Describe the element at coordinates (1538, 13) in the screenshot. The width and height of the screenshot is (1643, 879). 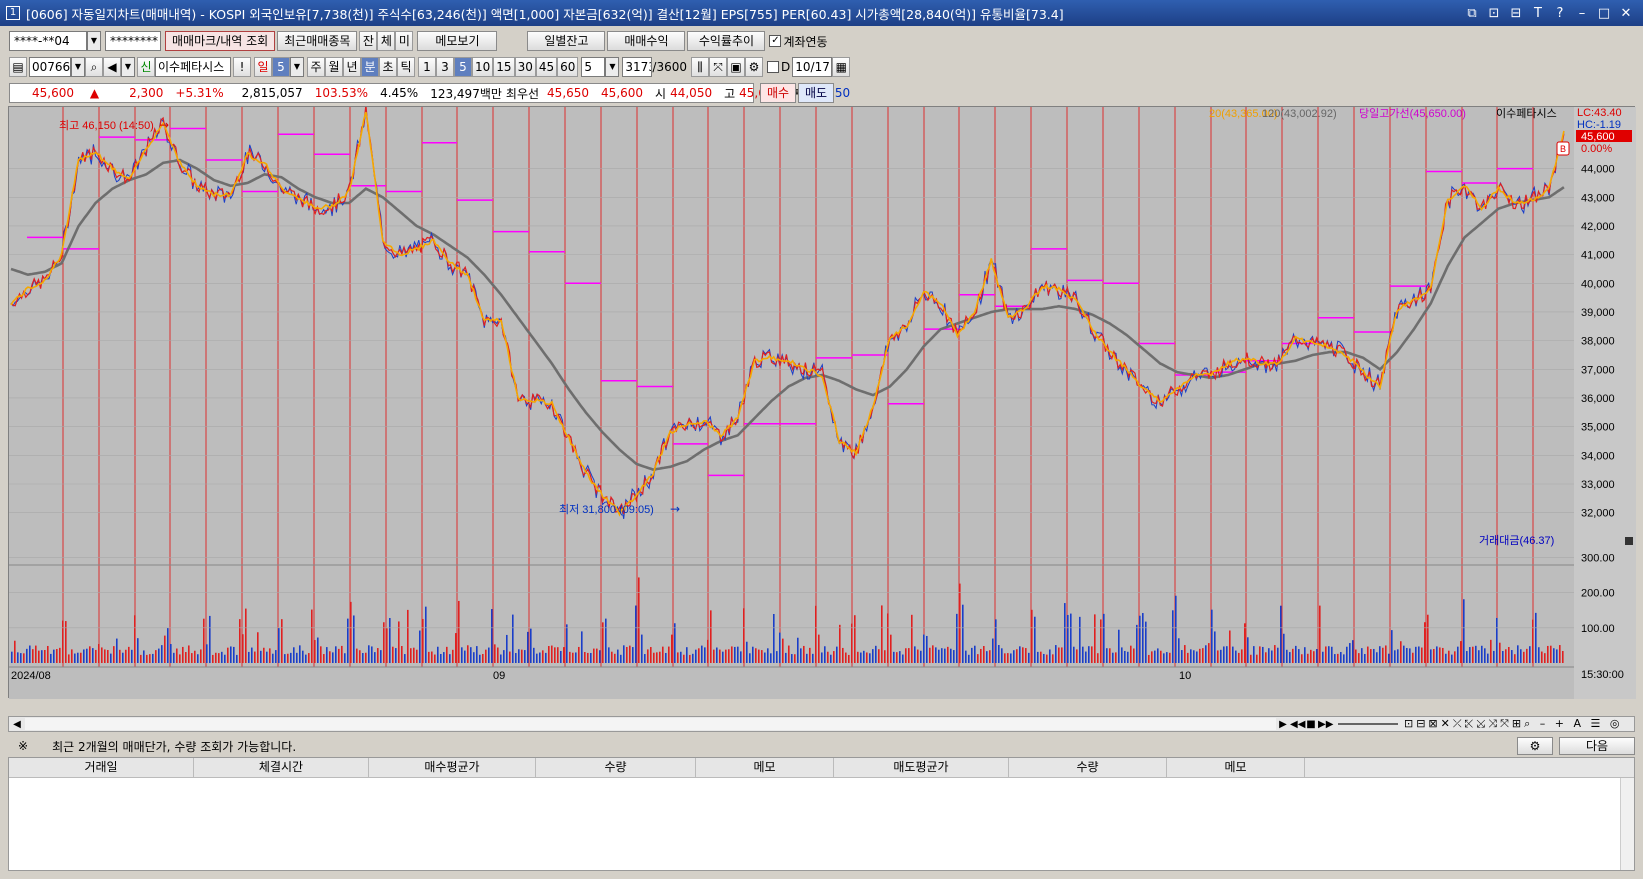
I see `font-icon: T` at that location.